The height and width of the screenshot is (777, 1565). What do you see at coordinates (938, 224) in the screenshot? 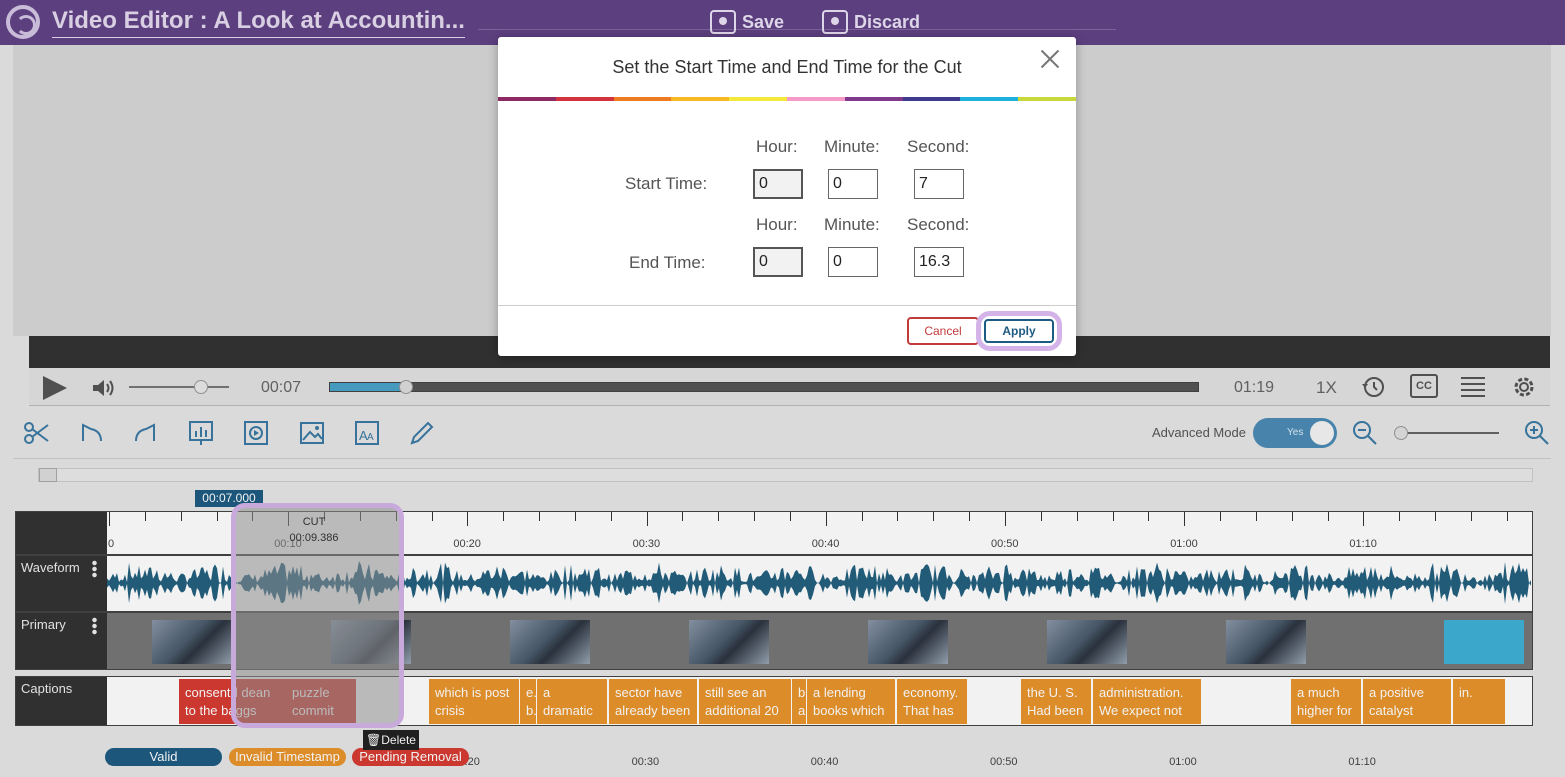
I see `end-second-label: Second:` at bounding box center [938, 224].